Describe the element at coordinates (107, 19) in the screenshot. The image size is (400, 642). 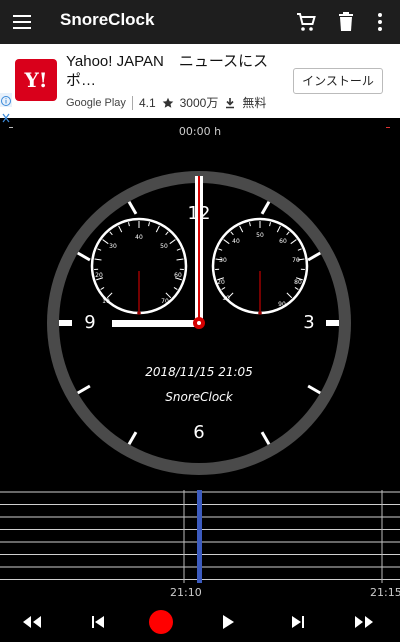
I see `app-title: SnoreClock` at that location.